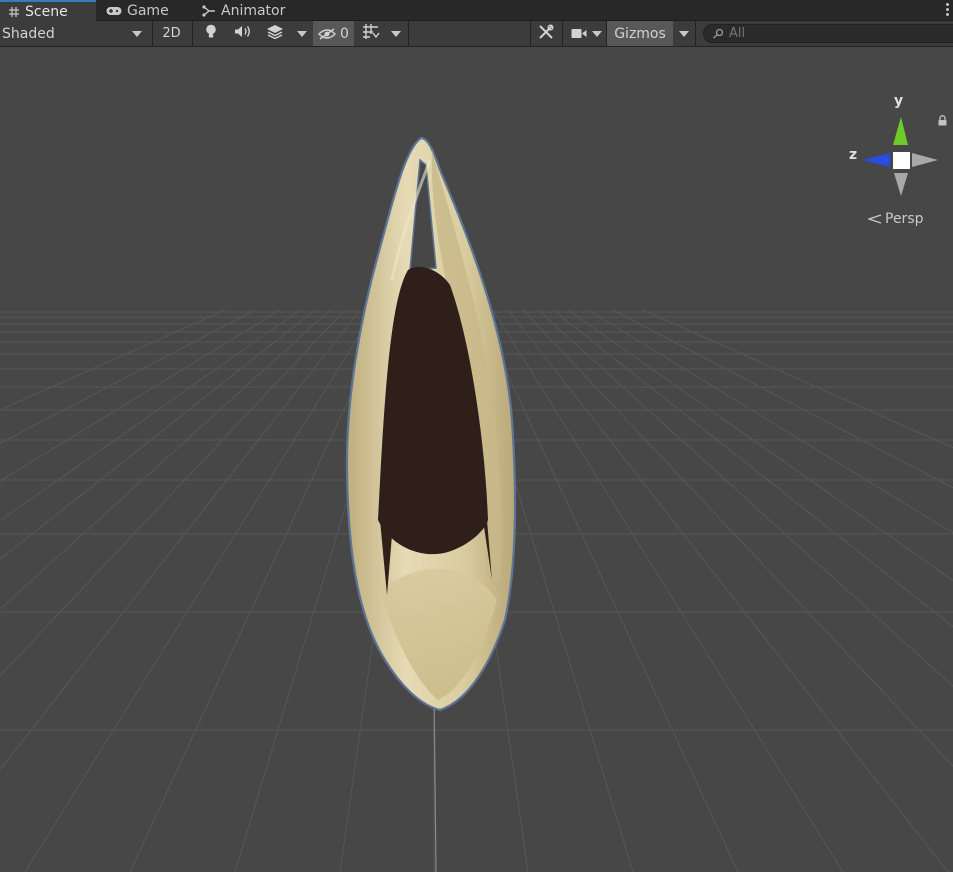 This screenshot has height=872, width=953. I want to click on search-icon, so click(718, 33).